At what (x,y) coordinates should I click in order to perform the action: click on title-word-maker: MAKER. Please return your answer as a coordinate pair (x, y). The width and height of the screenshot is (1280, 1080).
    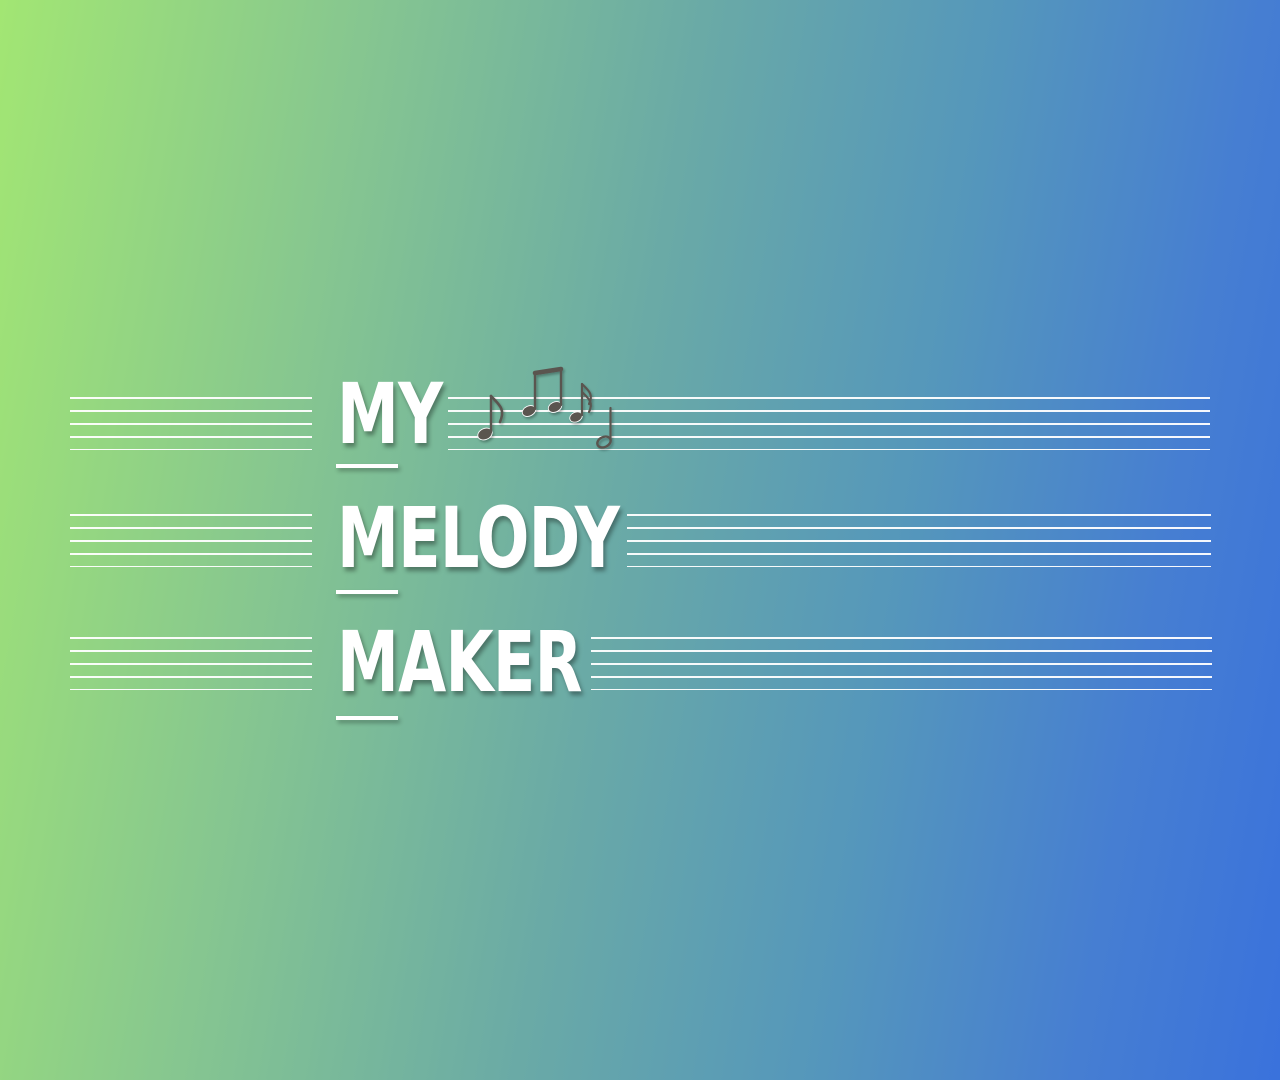
    Looking at the image, I should click on (460, 662).